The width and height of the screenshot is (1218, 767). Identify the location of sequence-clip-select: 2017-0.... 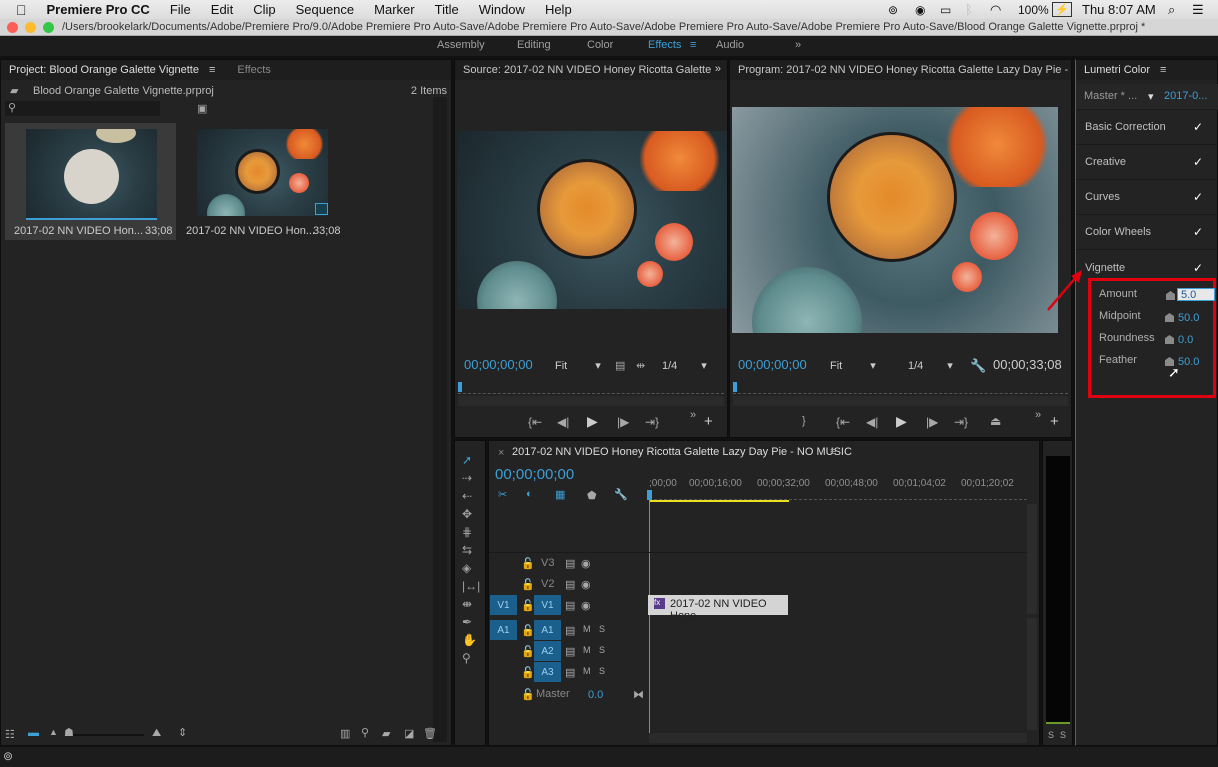
(1185, 96).